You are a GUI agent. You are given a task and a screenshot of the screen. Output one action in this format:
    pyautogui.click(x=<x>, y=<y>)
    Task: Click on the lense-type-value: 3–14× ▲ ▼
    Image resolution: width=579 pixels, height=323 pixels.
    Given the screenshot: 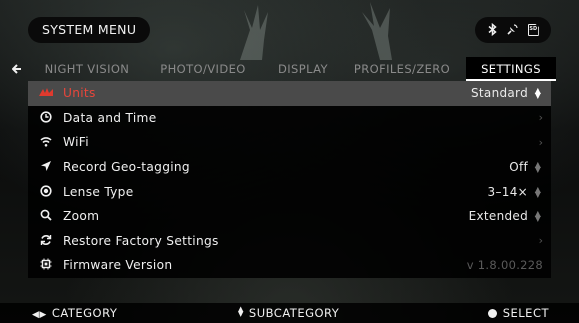 What is the action you would take?
    pyautogui.click(x=515, y=192)
    